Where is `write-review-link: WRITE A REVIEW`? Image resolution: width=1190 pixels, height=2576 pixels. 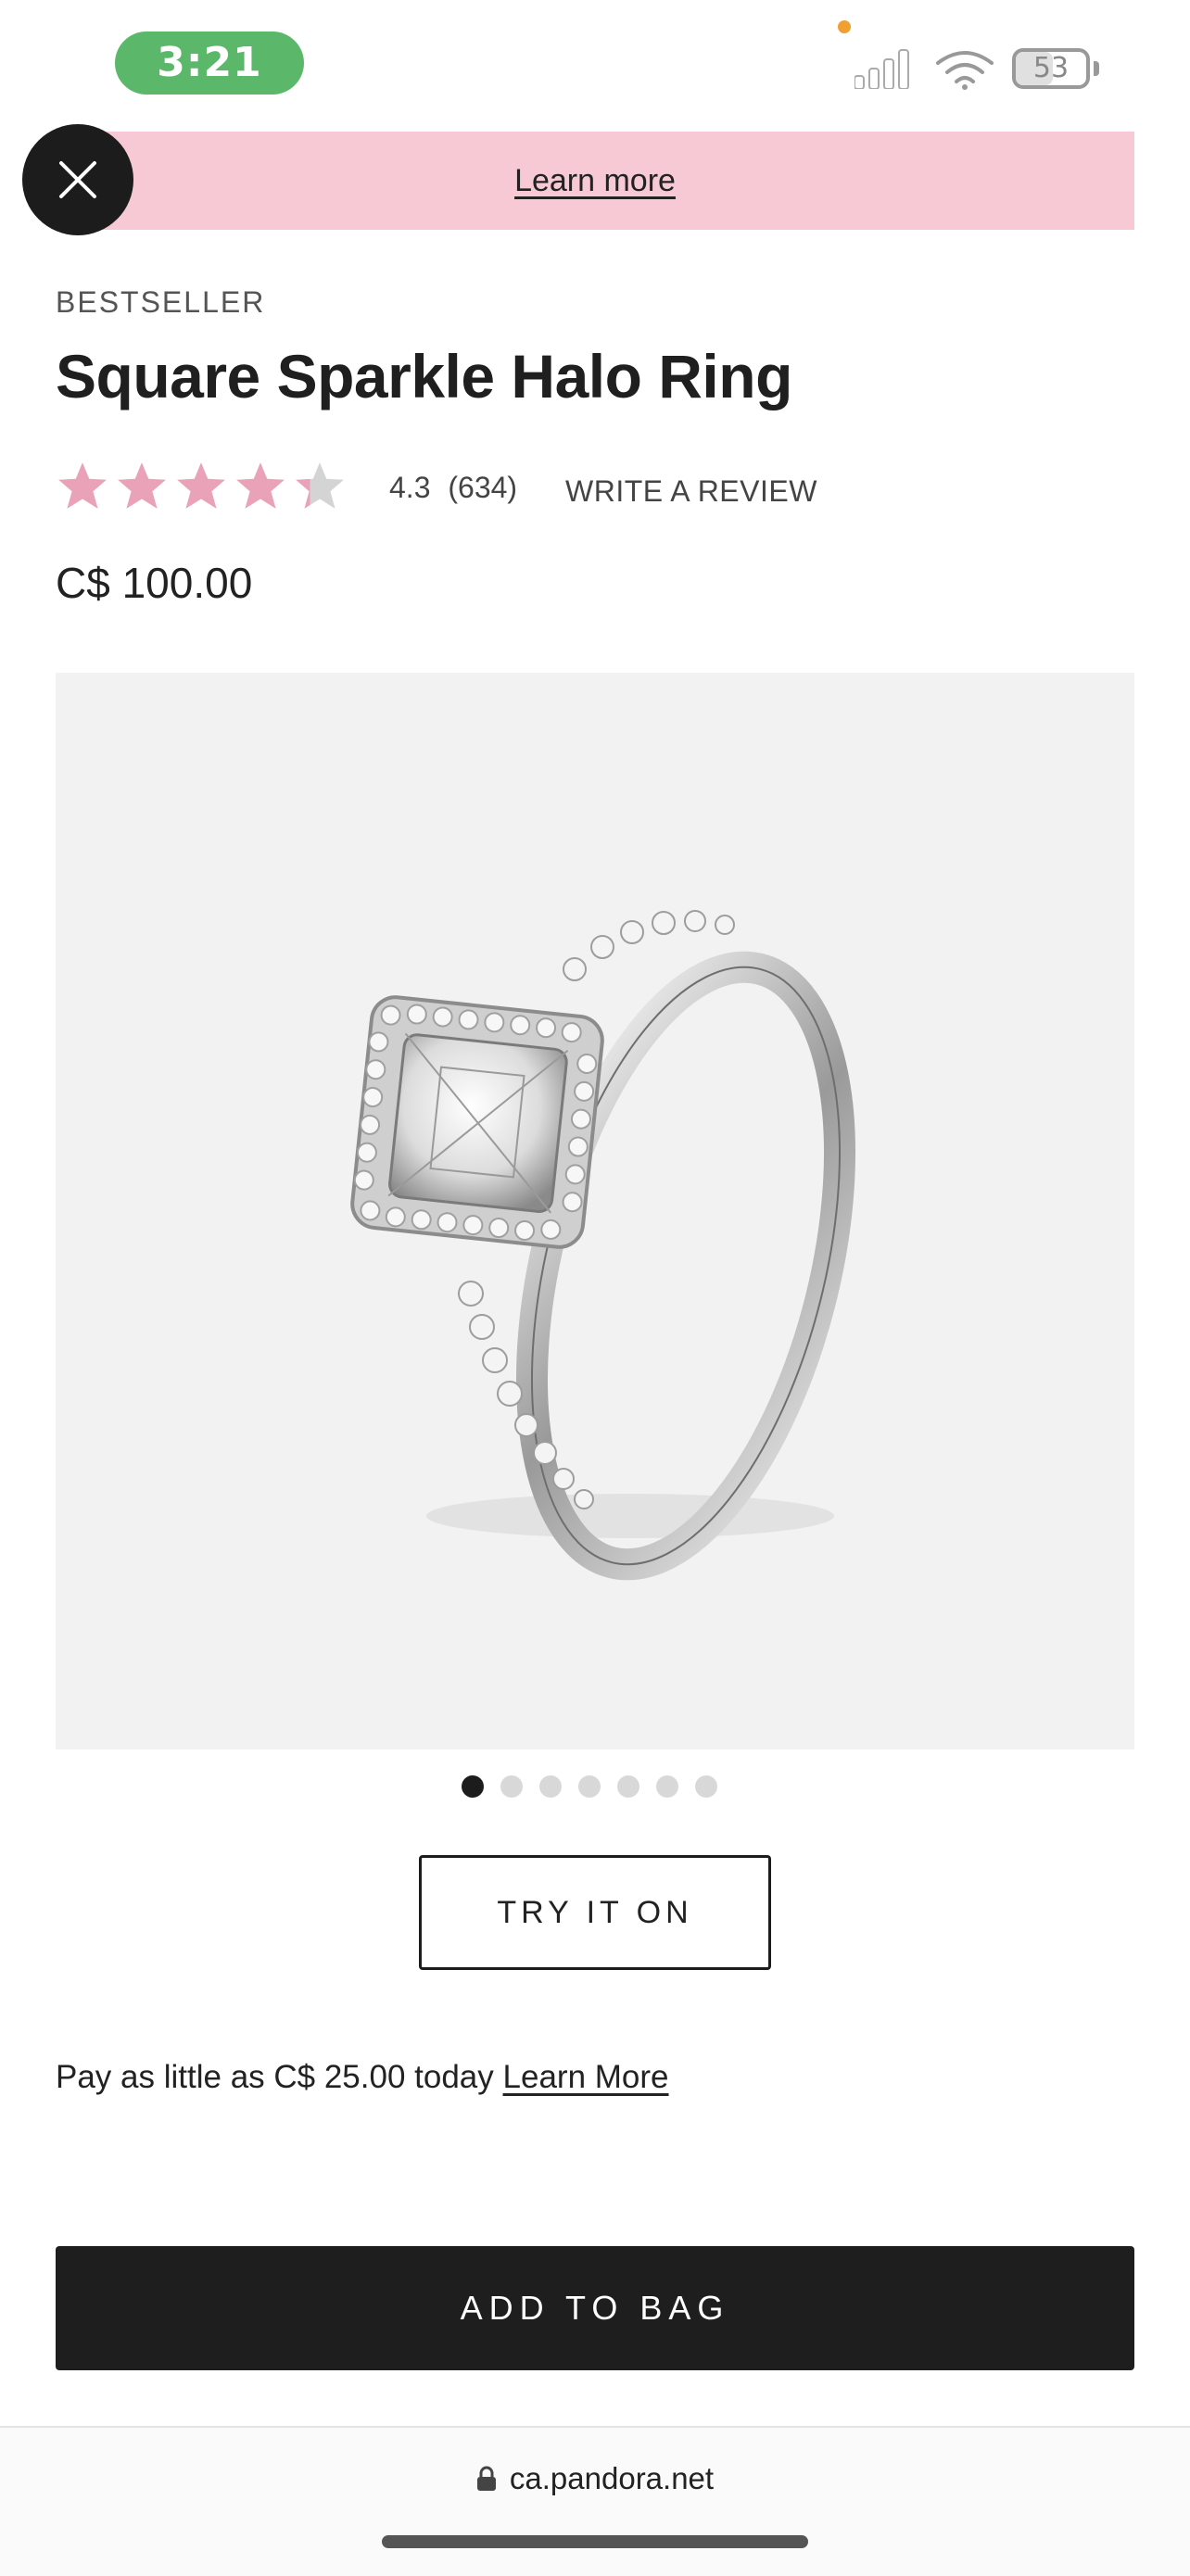 write-review-link: WRITE A REVIEW is located at coordinates (691, 492).